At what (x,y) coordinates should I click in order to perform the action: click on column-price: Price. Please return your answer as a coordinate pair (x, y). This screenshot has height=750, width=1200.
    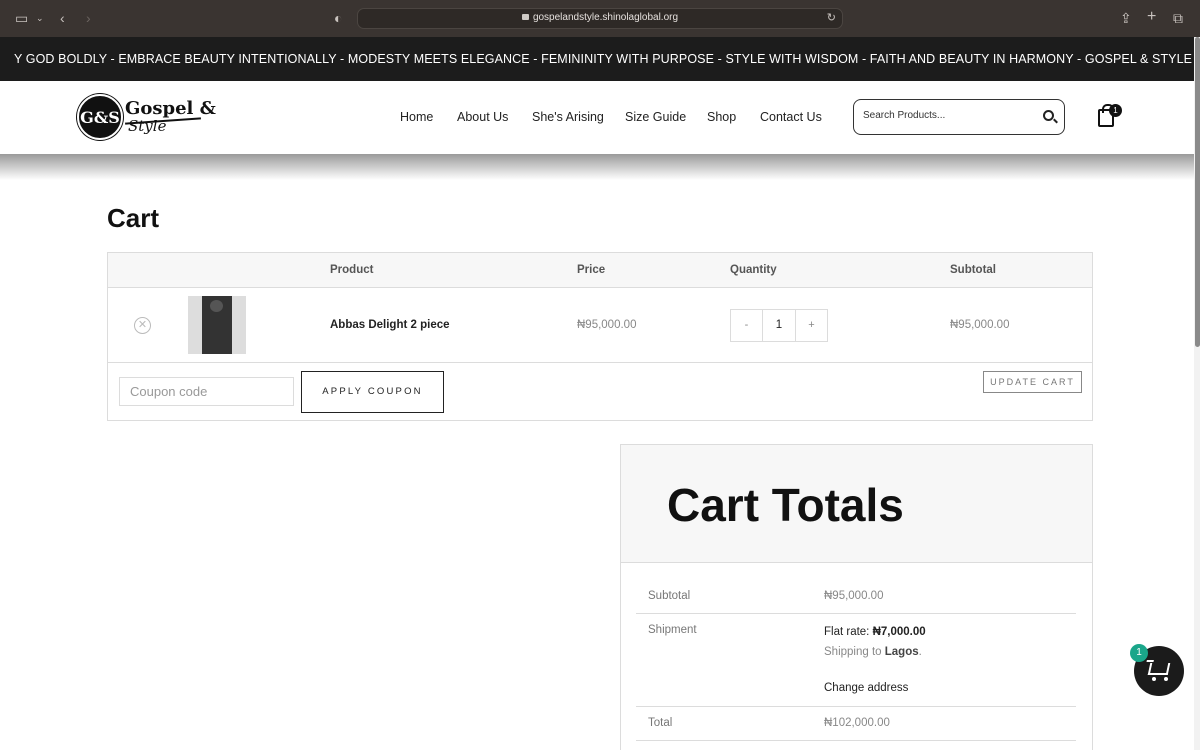
    Looking at the image, I should click on (591, 270).